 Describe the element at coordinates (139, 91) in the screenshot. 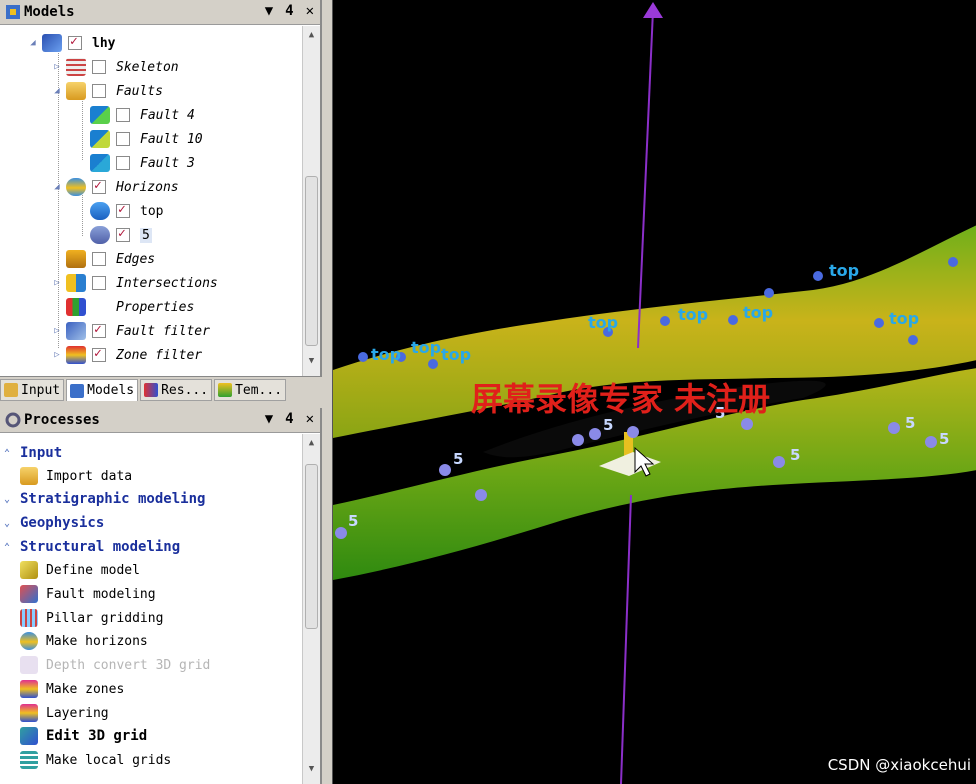

I see `tree-label: Faults` at that location.